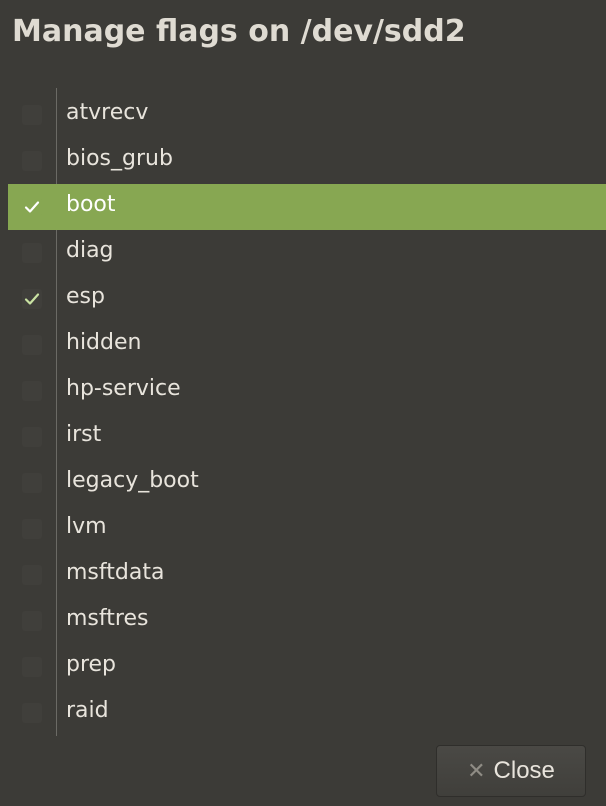 The height and width of the screenshot is (806, 606). Describe the element at coordinates (239, 31) in the screenshot. I see `dialog-title: Manage flags on /dev/sdd2` at that location.